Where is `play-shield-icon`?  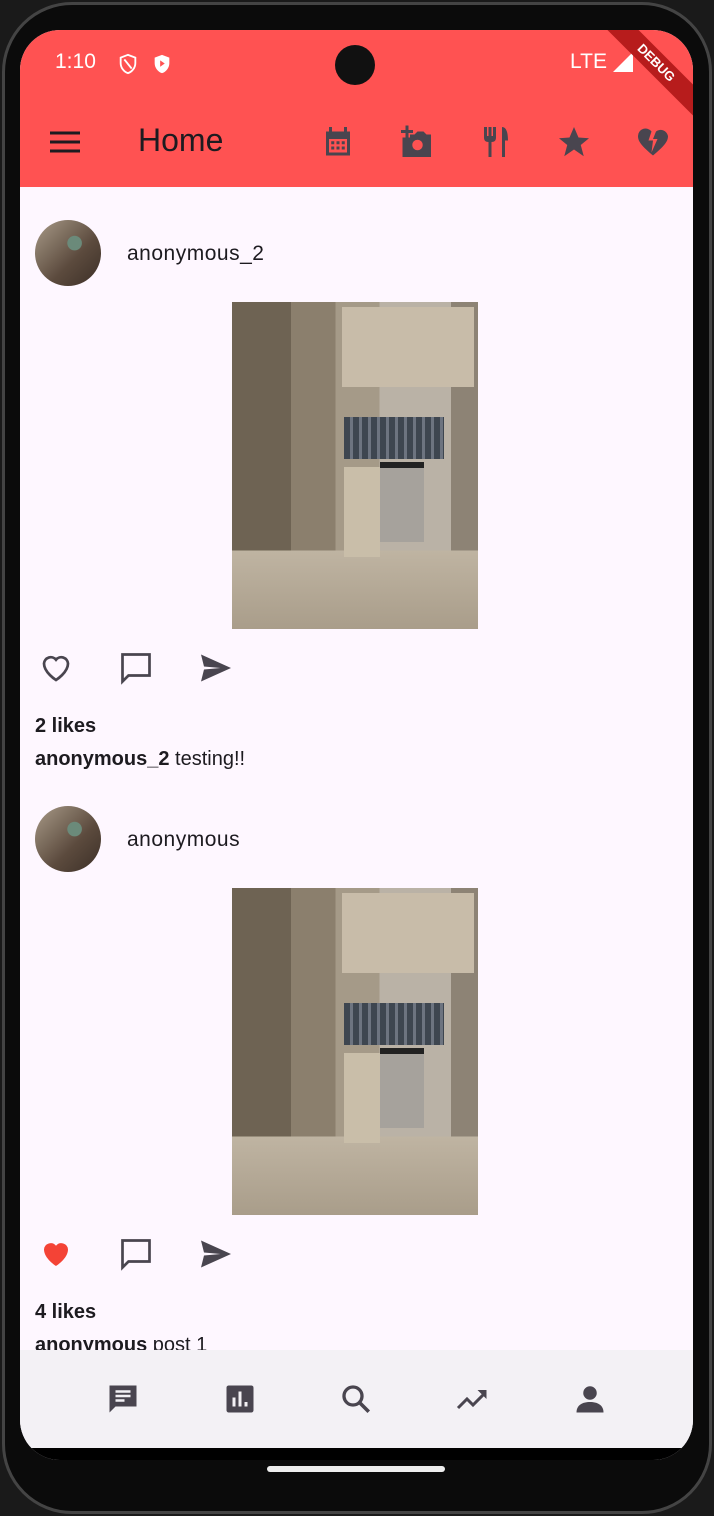
play-shield-icon is located at coordinates (162, 64).